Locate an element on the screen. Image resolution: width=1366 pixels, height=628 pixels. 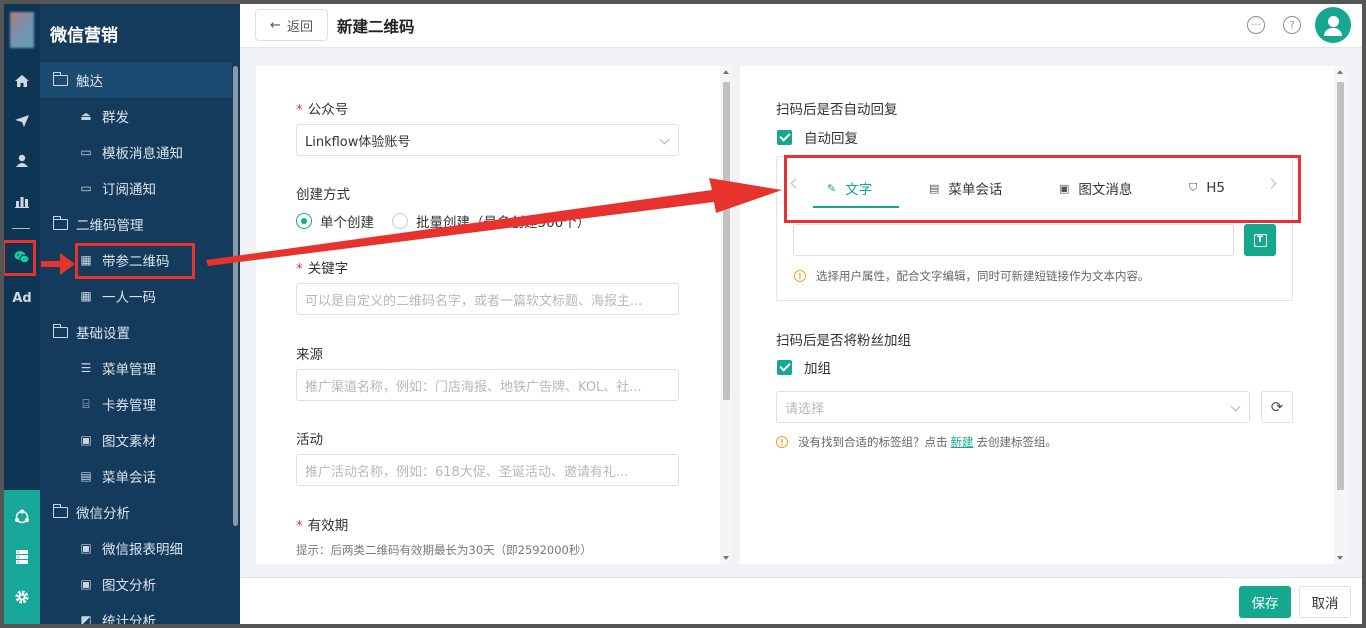
gear-icon is located at coordinates (22, 597).